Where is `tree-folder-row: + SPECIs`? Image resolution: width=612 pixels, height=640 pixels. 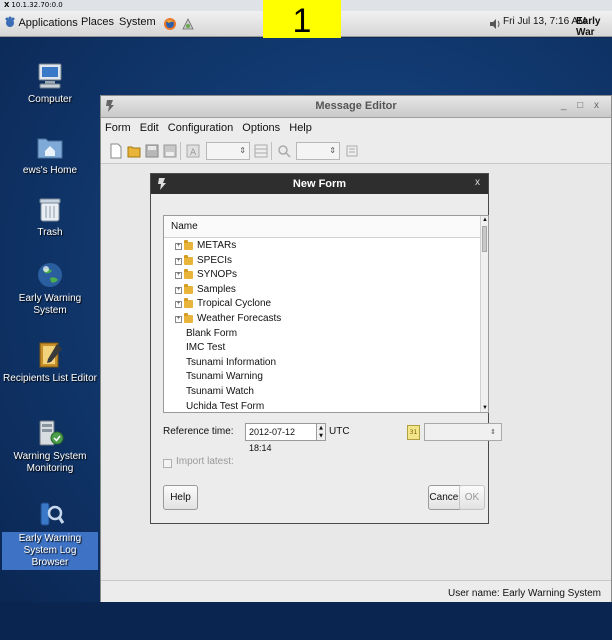
tree-folder-row: + SPECIs is located at coordinates (327, 261).